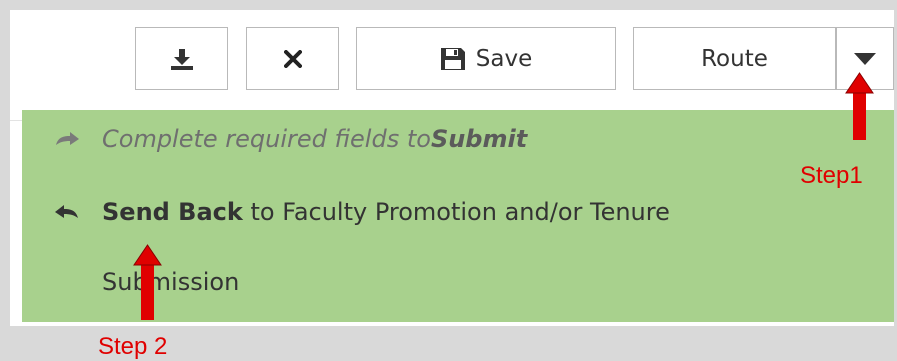  What do you see at coordinates (133, 346) in the screenshot?
I see `step2-label: Step 2` at bounding box center [133, 346].